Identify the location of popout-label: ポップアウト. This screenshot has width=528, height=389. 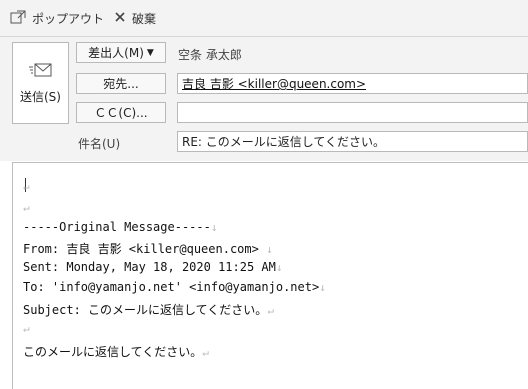
(68, 18).